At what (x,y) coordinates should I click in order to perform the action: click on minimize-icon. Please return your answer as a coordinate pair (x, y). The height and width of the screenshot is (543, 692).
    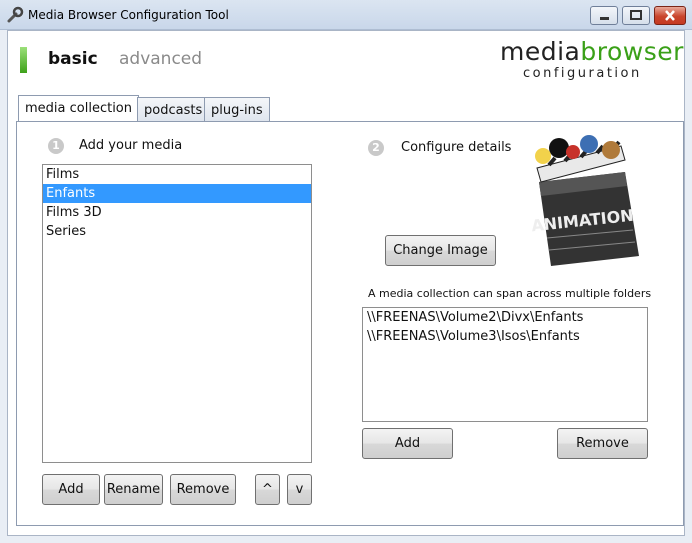
    Looking at the image, I should click on (604, 18).